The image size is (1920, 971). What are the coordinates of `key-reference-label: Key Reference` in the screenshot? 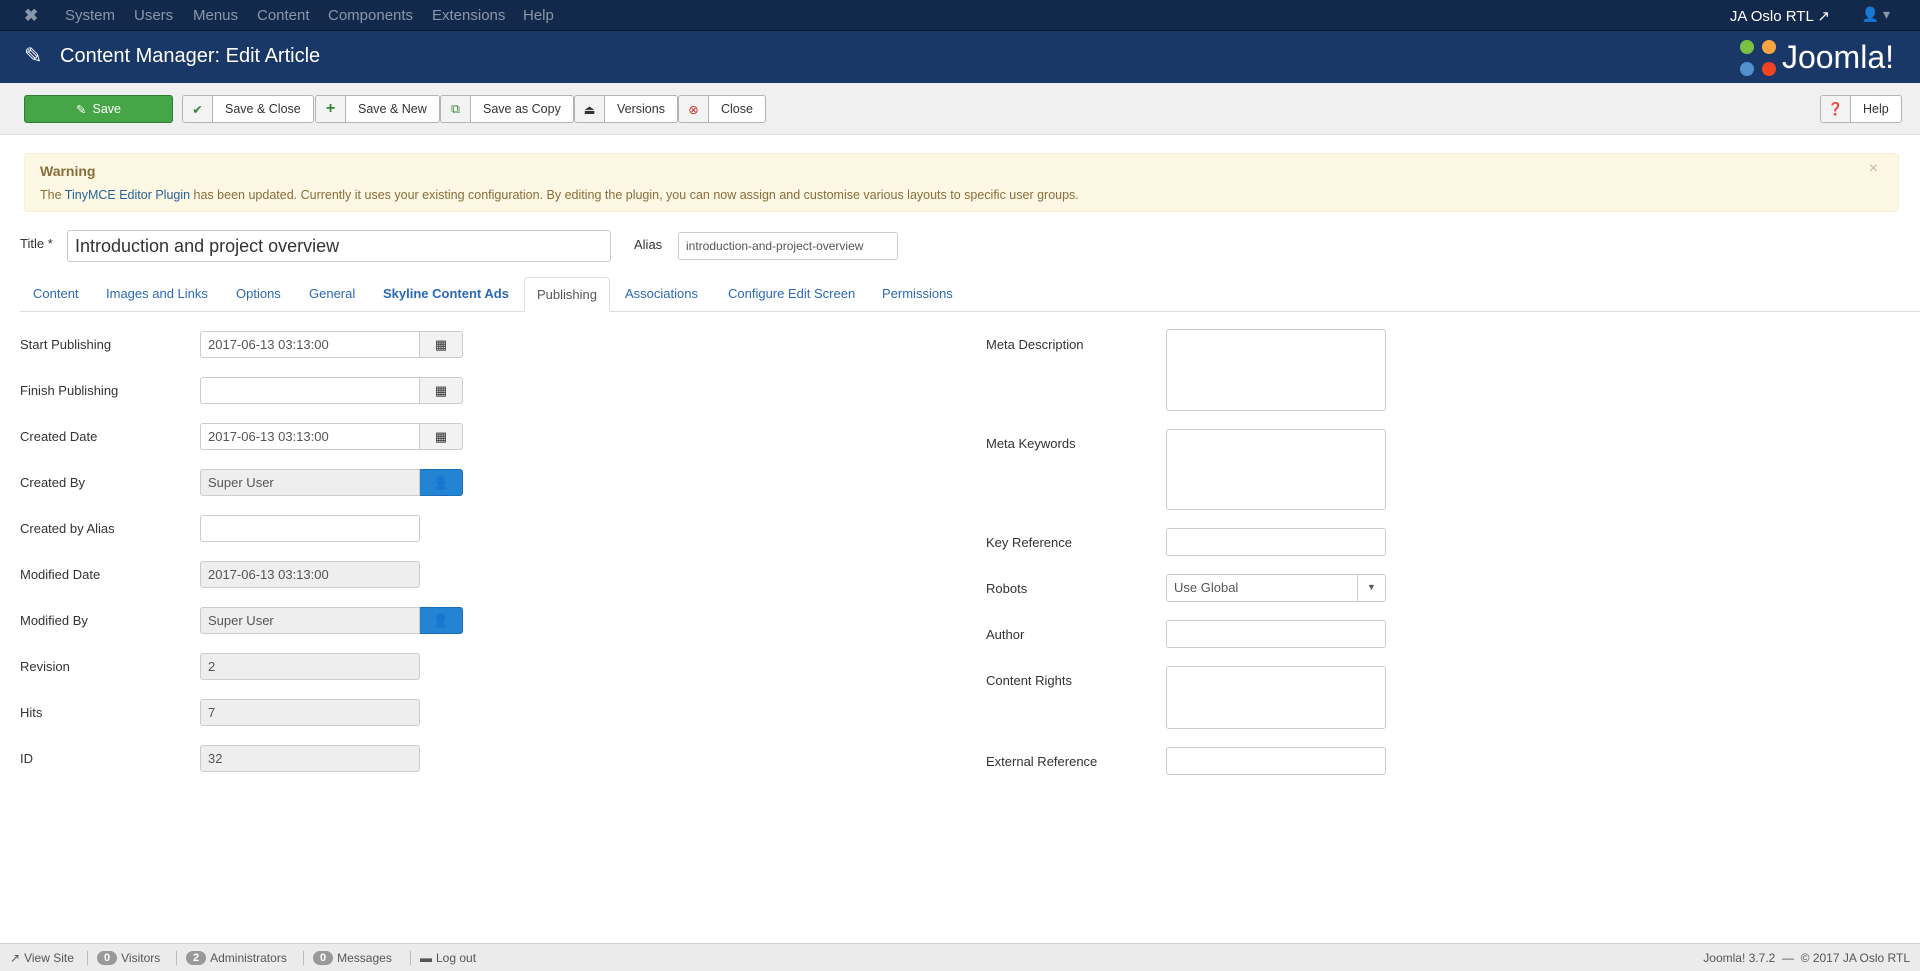 It's located at (1029, 542).